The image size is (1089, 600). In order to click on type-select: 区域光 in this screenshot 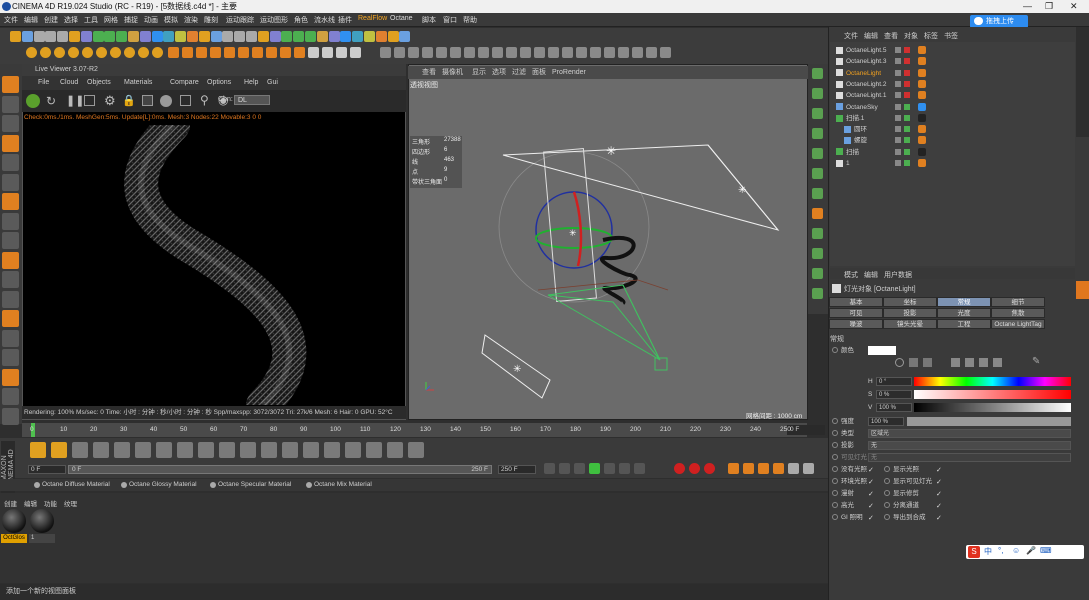, I will do `click(969, 433)`.